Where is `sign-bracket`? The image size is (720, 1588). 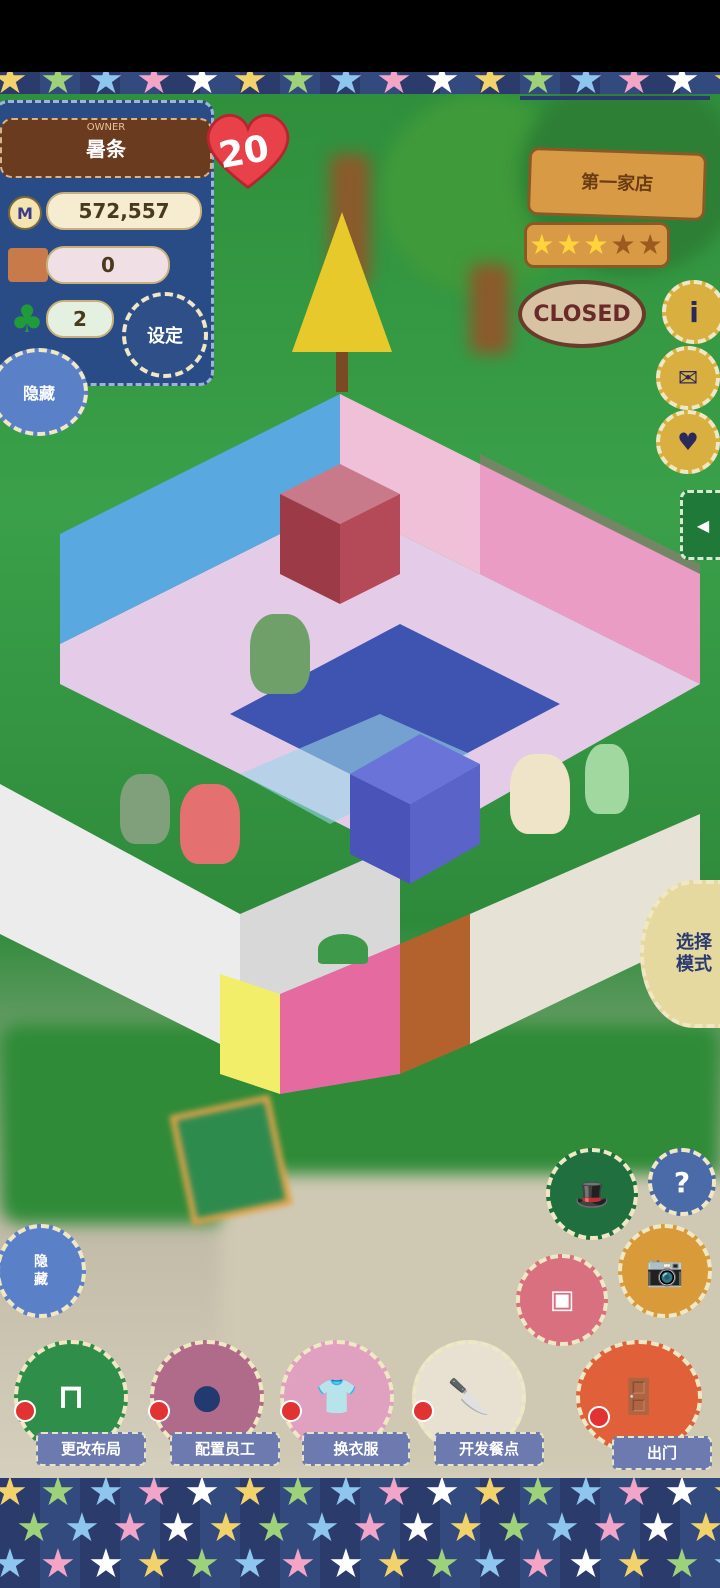 sign-bracket is located at coordinates (615, 113).